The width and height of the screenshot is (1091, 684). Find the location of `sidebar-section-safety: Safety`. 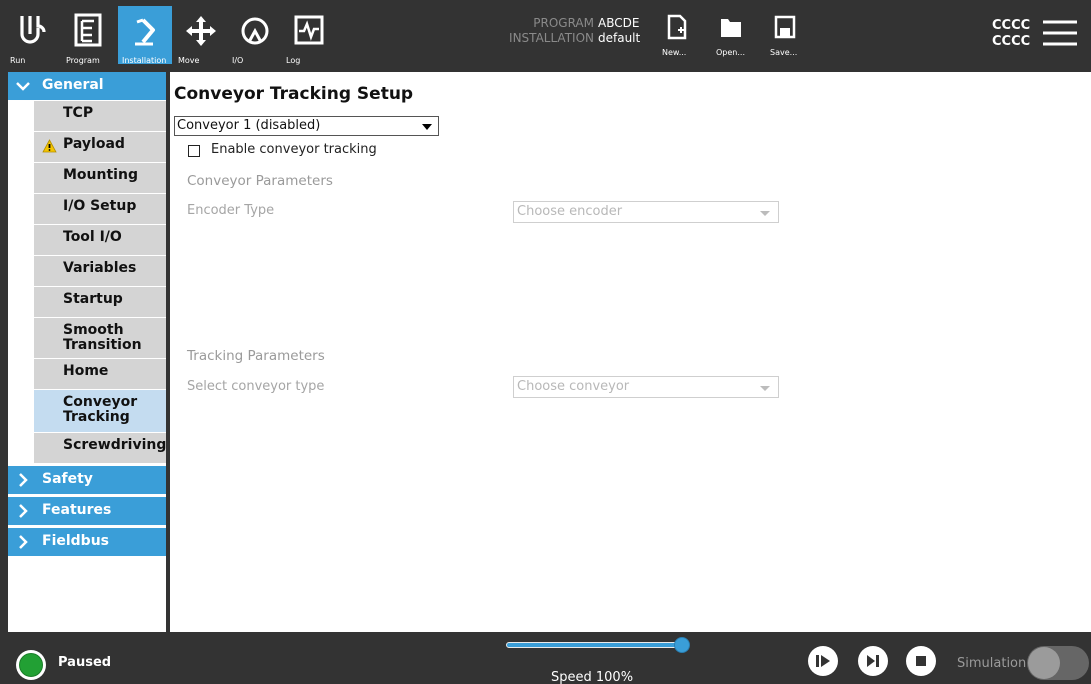

sidebar-section-safety: Safety is located at coordinates (87, 480).